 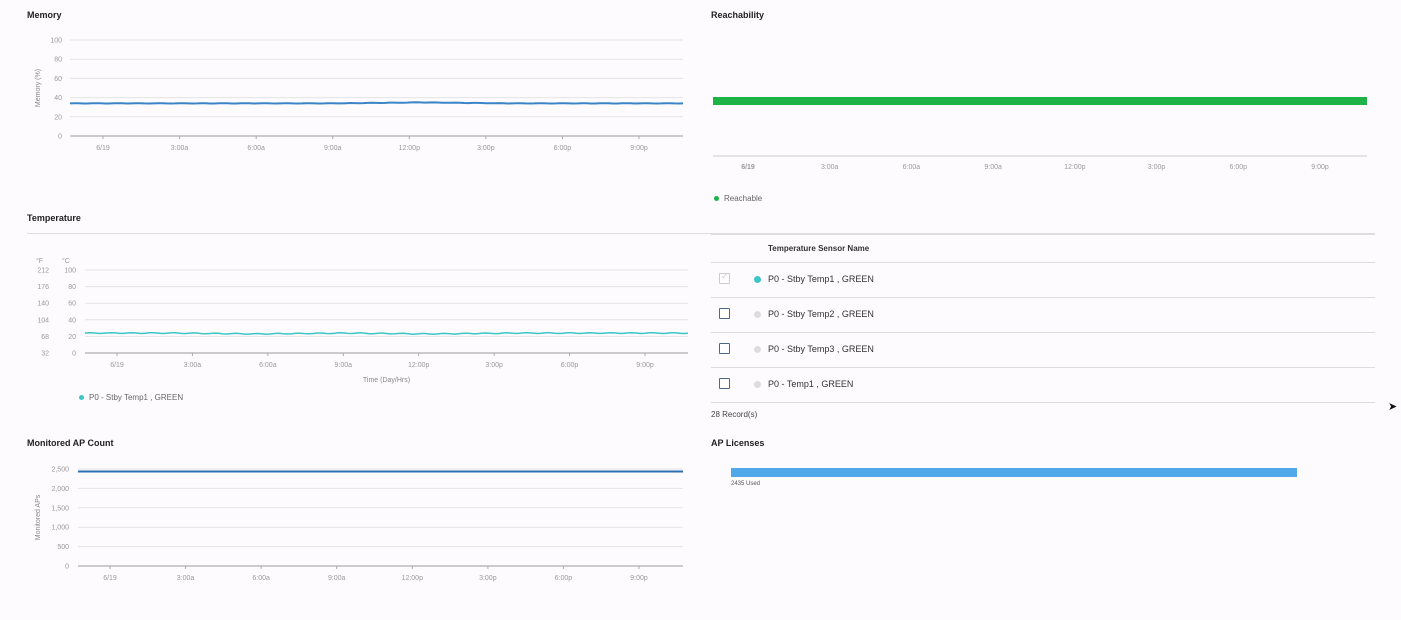 What do you see at coordinates (410, 148) in the screenshot?
I see `memory-x-tick-label: 12:00p` at bounding box center [410, 148].